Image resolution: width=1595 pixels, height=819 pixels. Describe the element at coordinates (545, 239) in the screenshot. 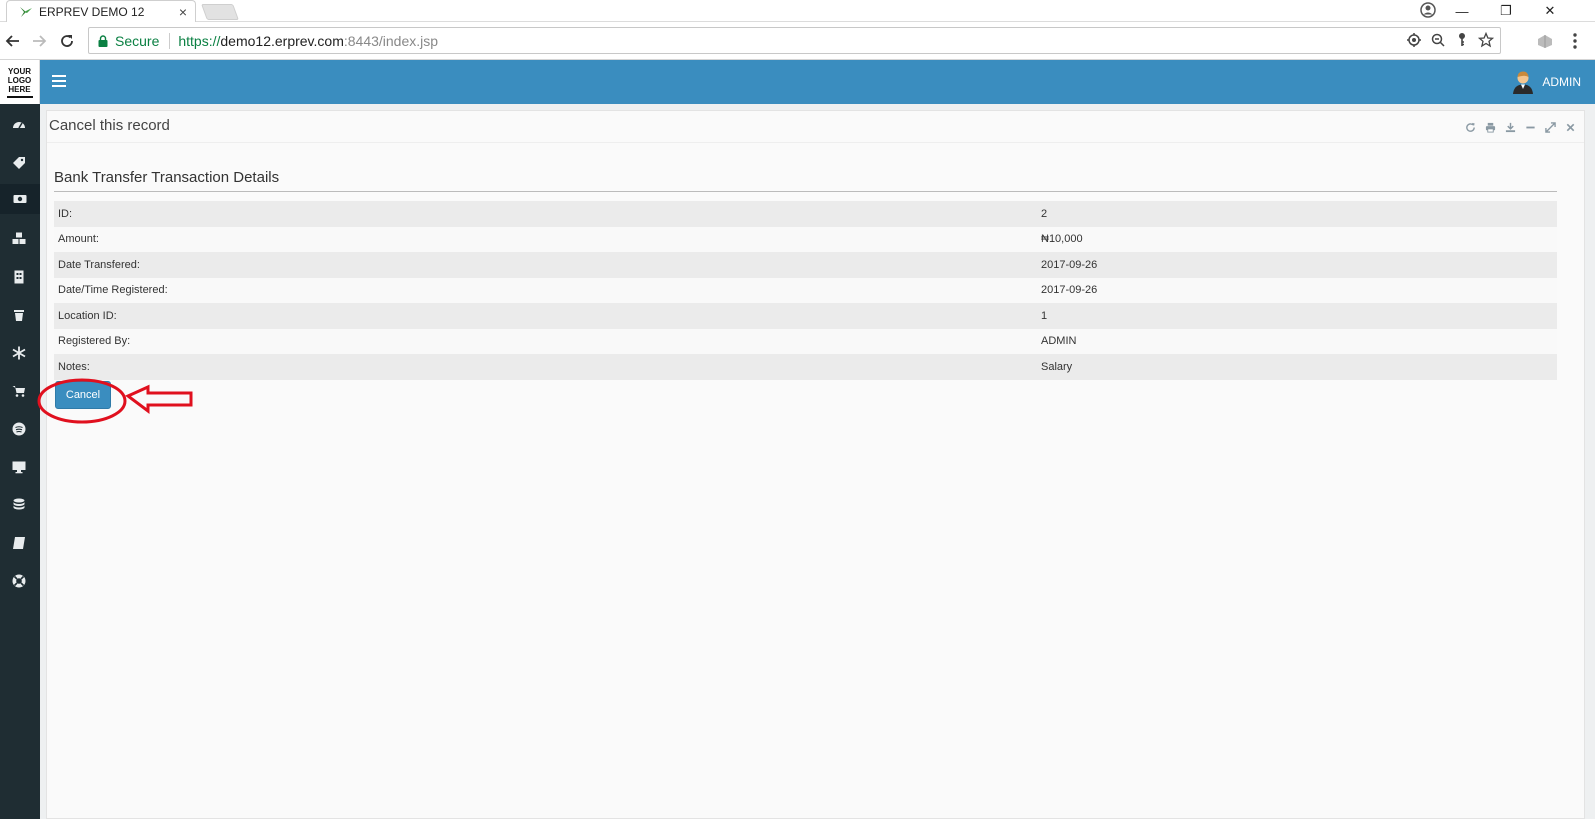

I see `row-label: Amount:` at that location.